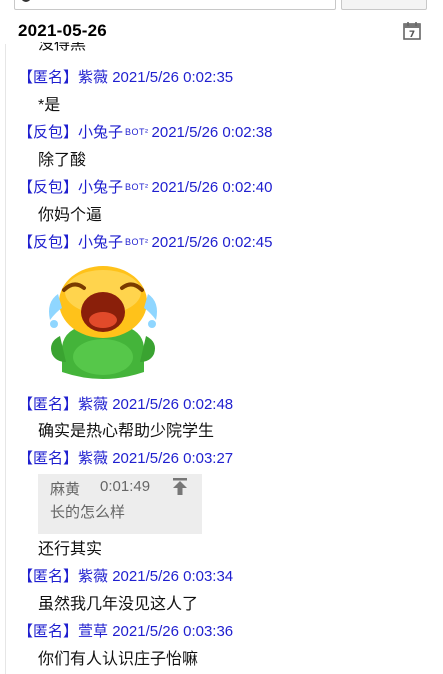  I want to click on message-header: 【匿名】紫薇 2021/5/26 0:03:27, so click(125, 459).